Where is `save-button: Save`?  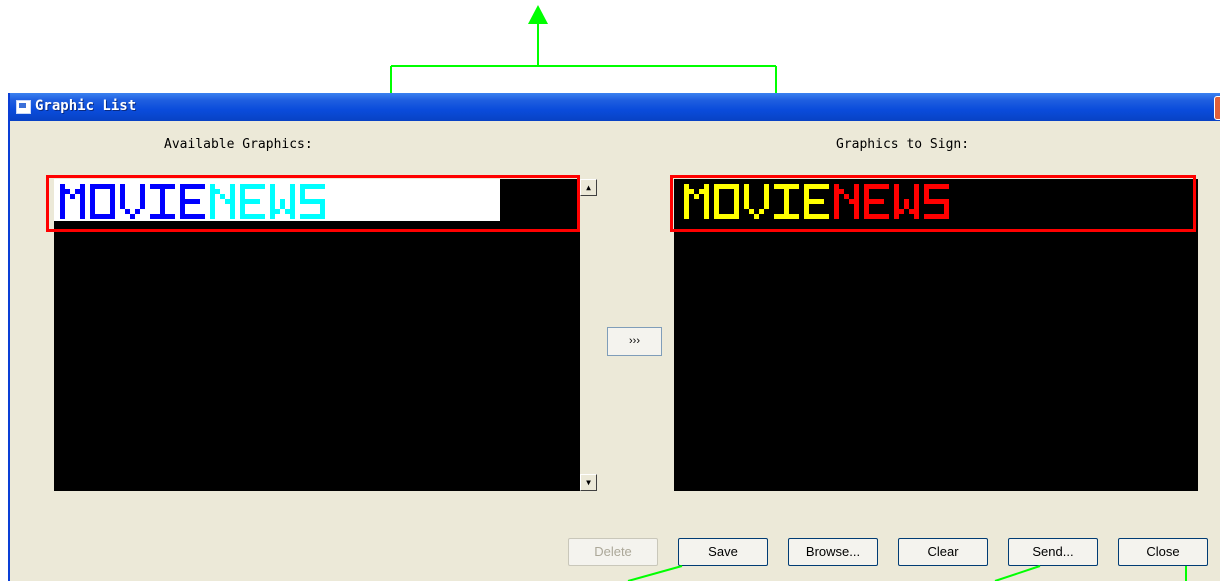 save-button: Save is located at coordinates (723, 552).